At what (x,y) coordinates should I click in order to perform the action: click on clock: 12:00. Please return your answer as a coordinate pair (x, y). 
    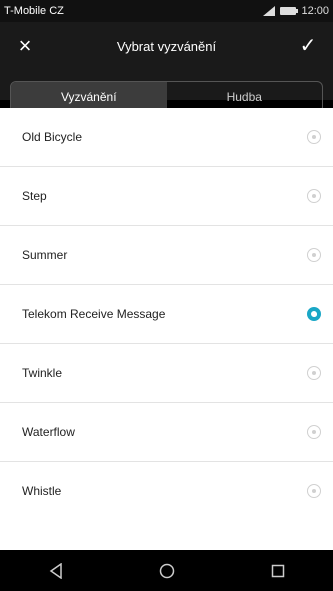
    Looking at the image, I should click on (315, 11).